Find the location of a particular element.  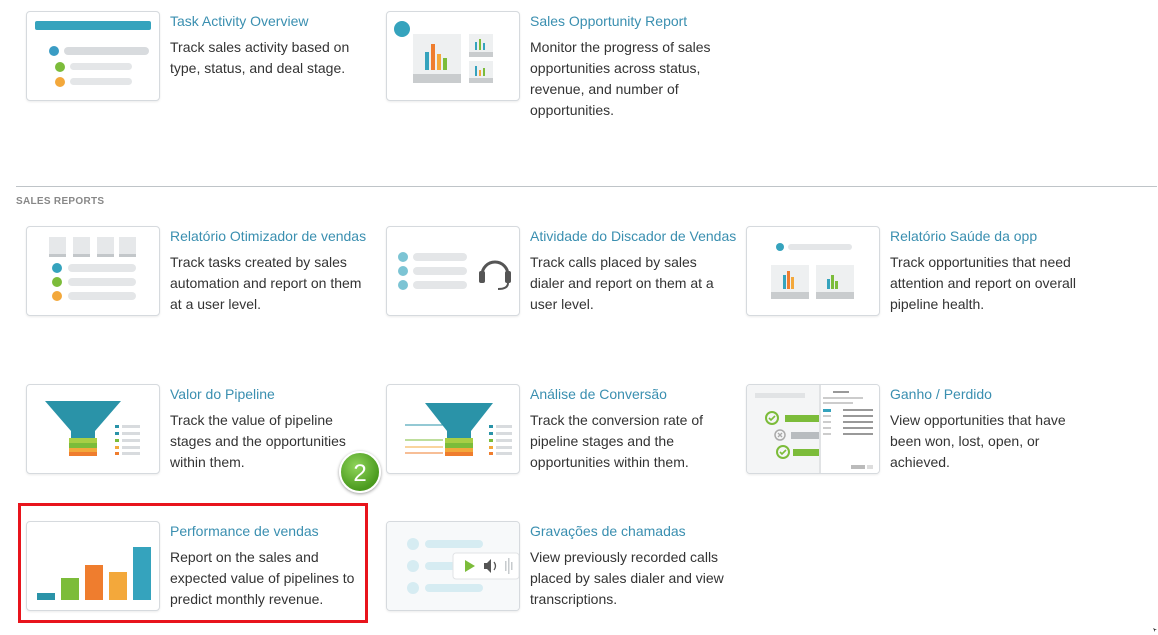

section-divider is located at coordinates (586, 186).